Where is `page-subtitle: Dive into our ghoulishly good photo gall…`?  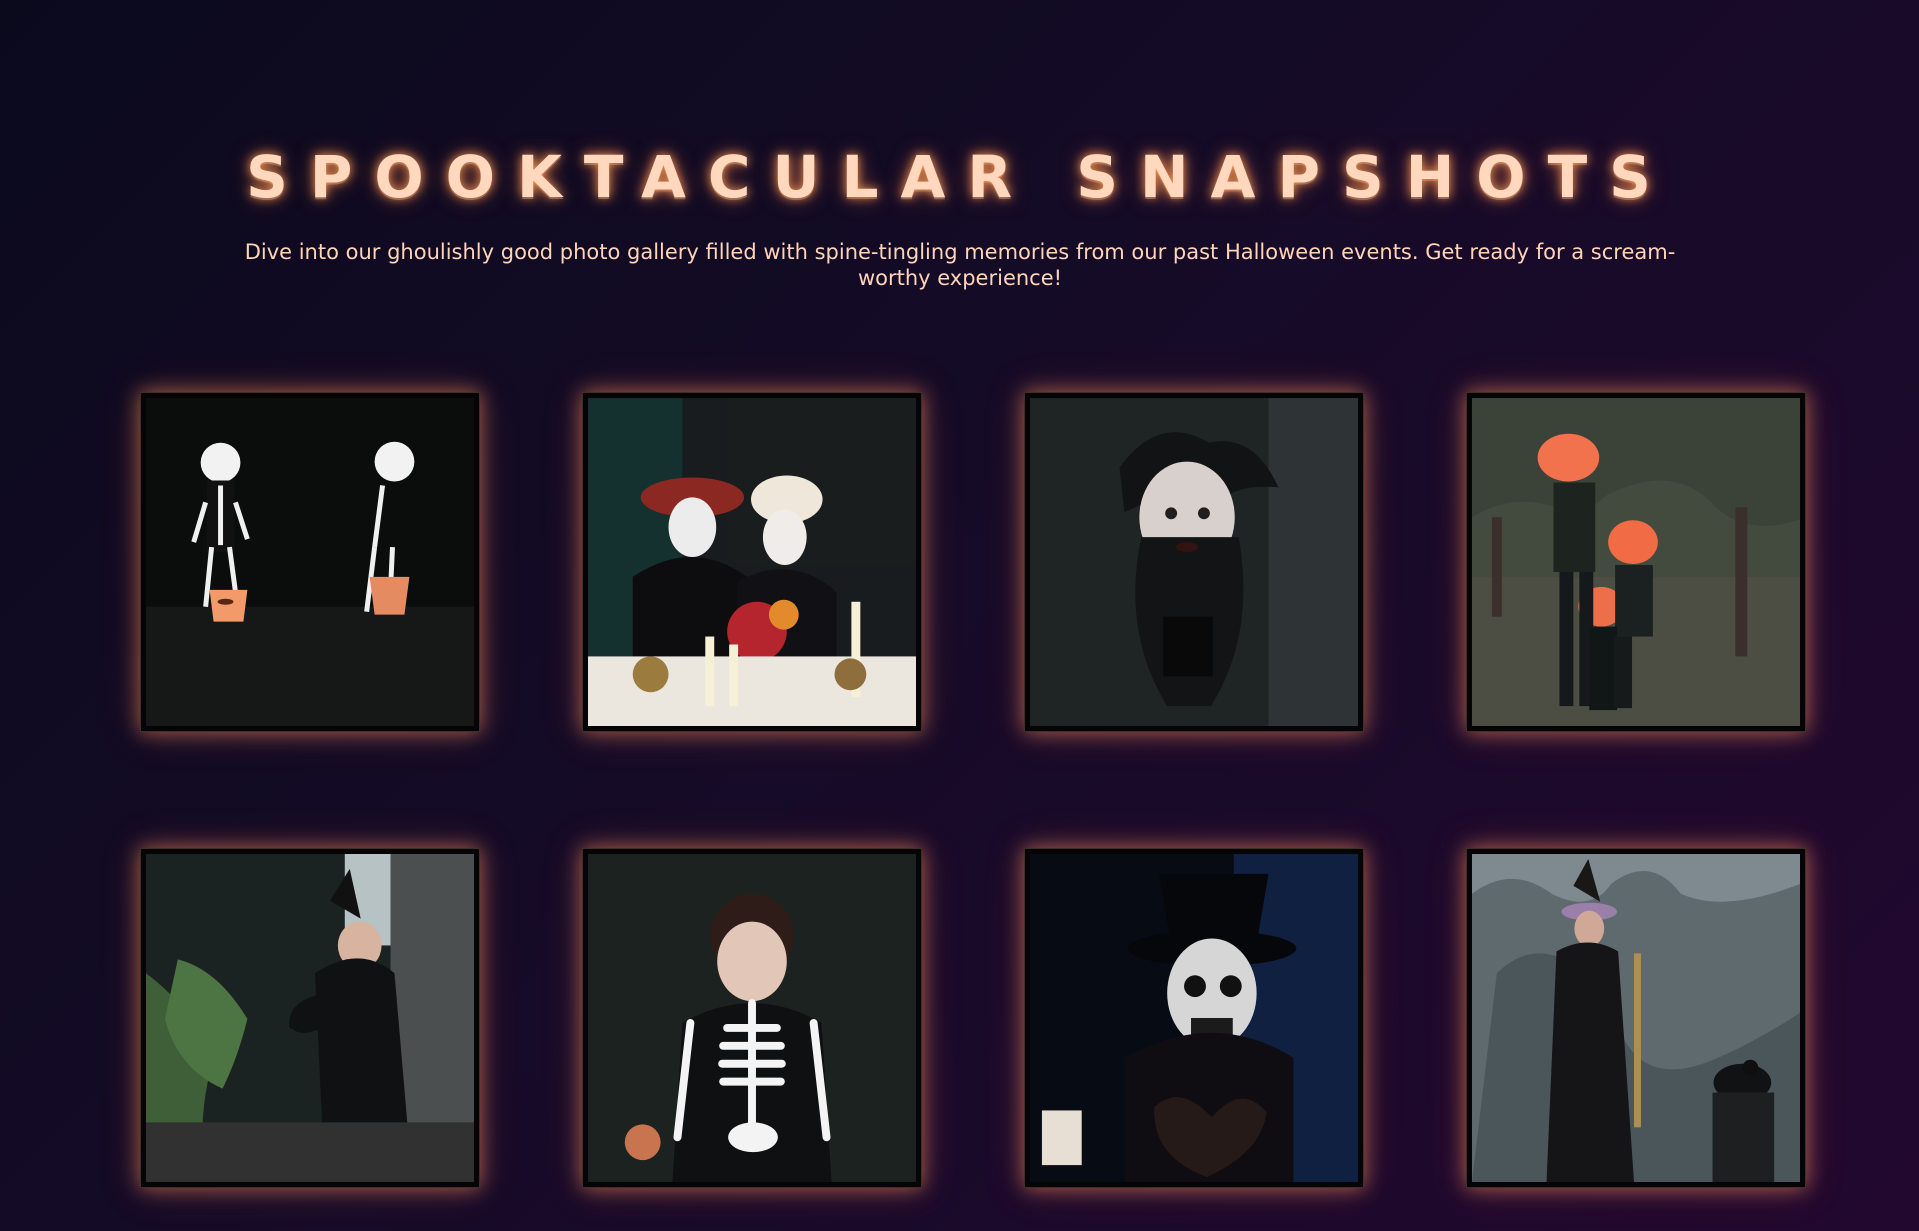
page-subtitle: Dive into our ghoulishly good photo gall… is located at coordinates (960, 265).